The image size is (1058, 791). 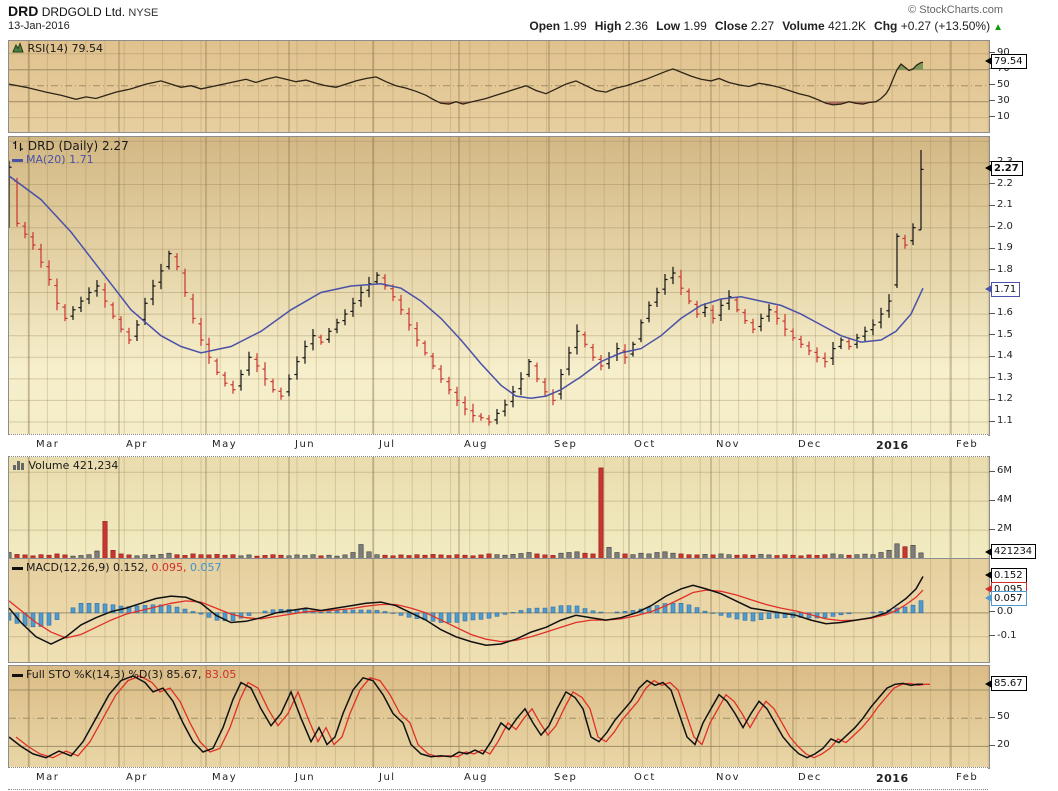 What do you see at coordinates (220, 674) in the screenshot?
I see `sto-d-value: 83.05` at bounding box center [220, 674].